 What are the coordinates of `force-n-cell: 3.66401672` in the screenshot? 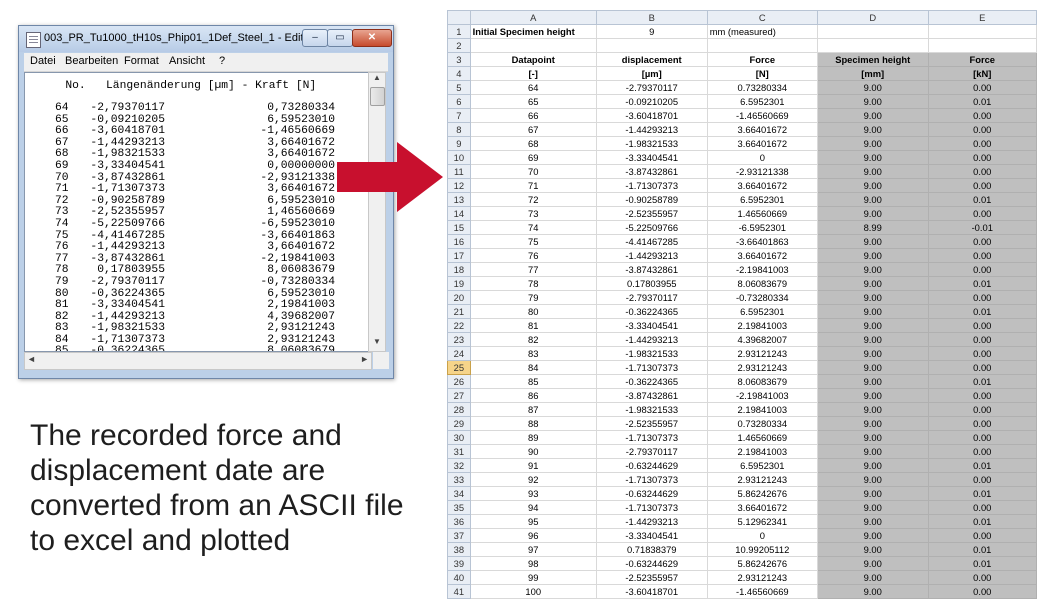 It's located at (762, 143).